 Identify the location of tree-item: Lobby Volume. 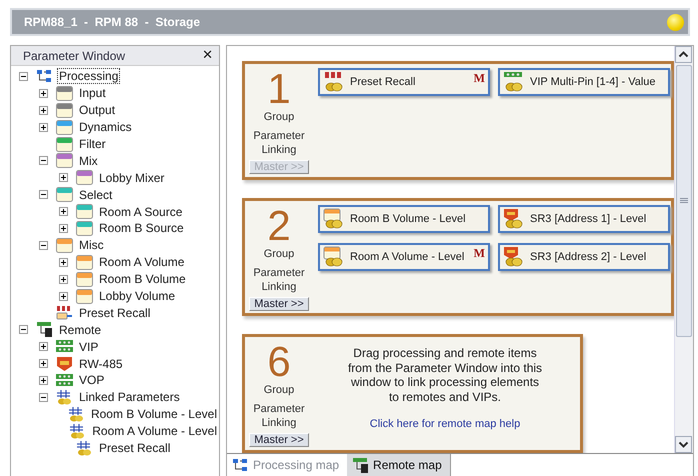
(137, 296).